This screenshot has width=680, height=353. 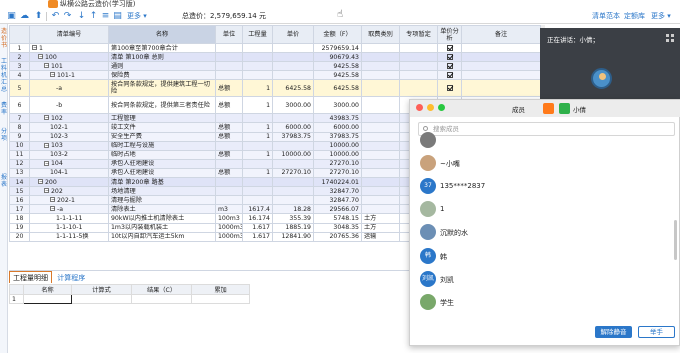 I want to click on row-number: 8, so click(x=19, y=127).